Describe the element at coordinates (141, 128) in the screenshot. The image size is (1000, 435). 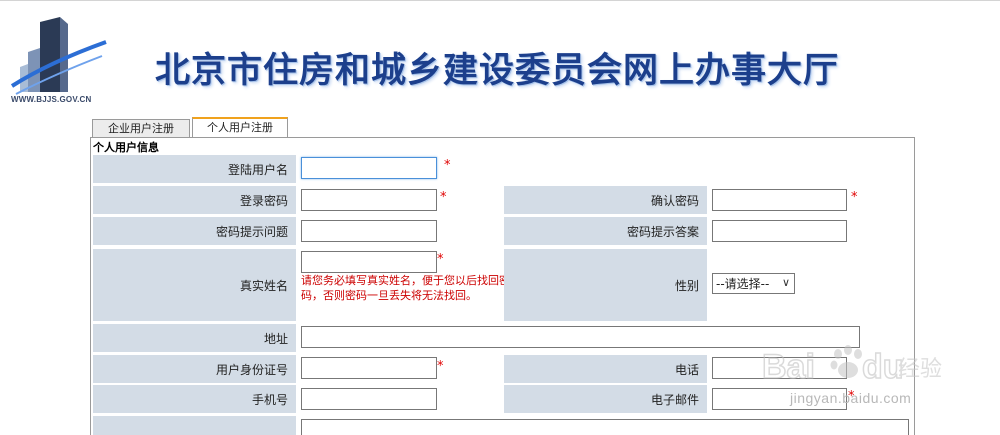
I see `tab-company-registration: 企业用户注册` at that location.